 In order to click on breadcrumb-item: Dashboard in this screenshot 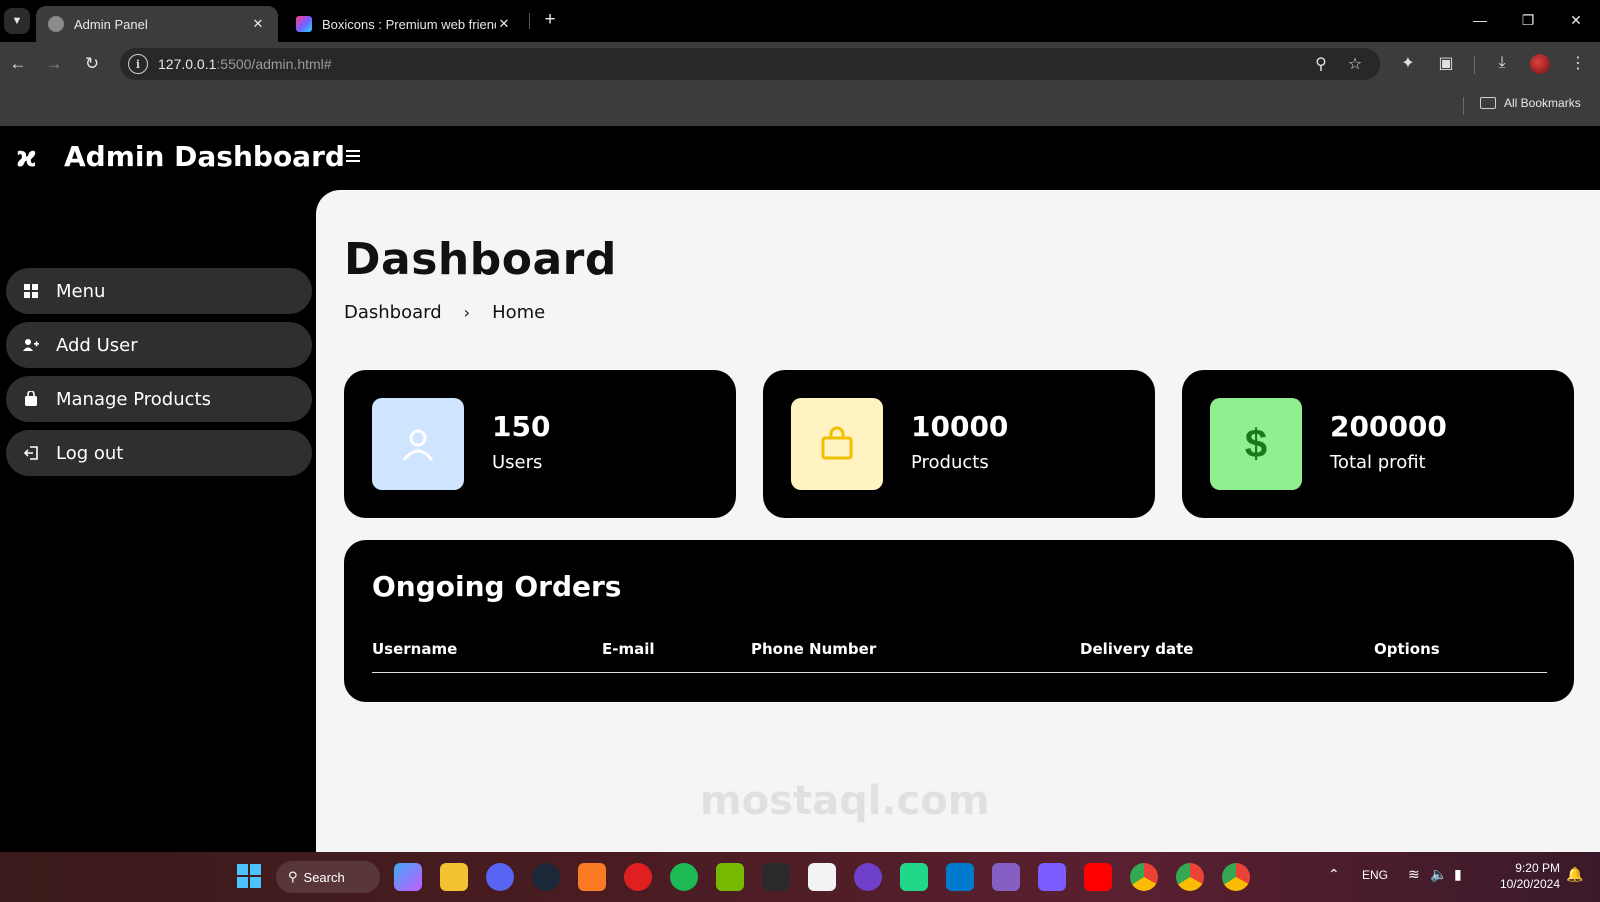, I will do `click(393, 312)`.